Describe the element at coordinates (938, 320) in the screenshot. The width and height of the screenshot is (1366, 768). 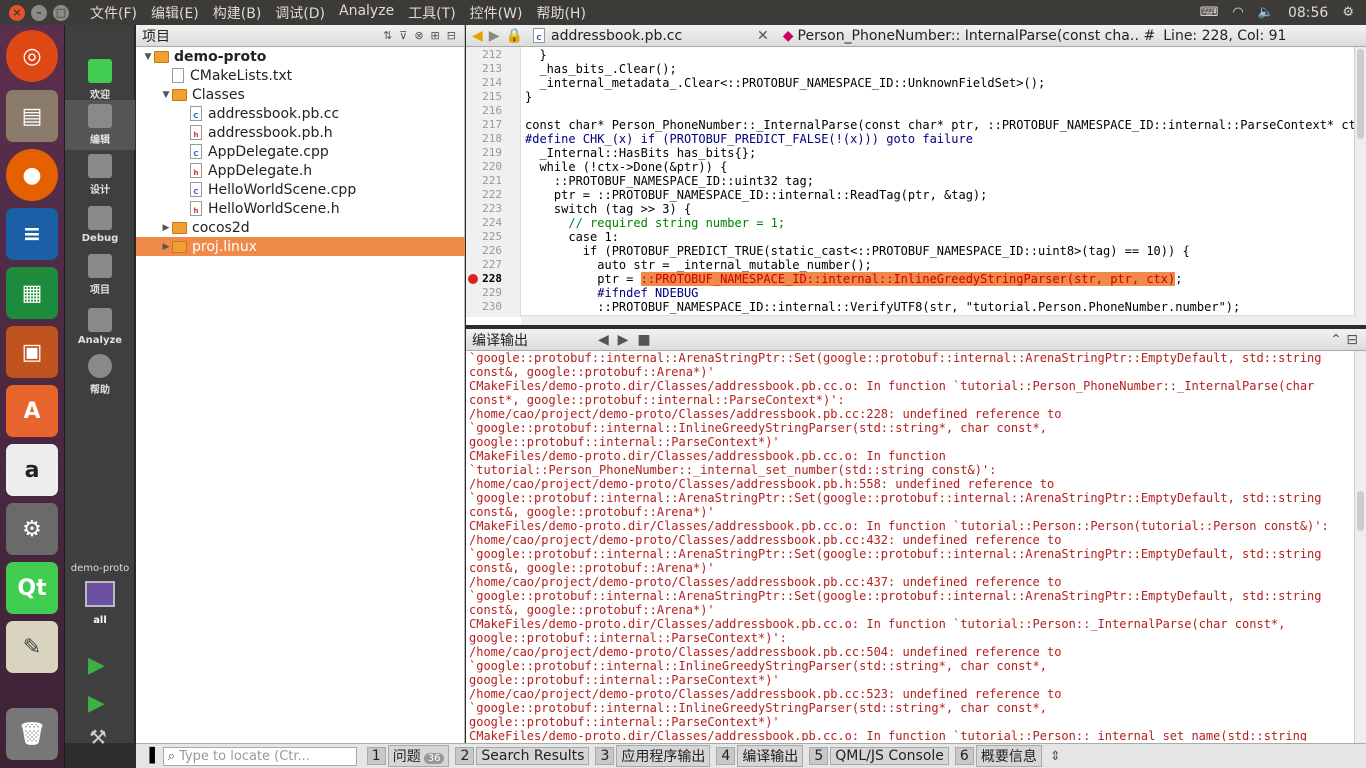
I see `editor-hscrollbar` at that location.